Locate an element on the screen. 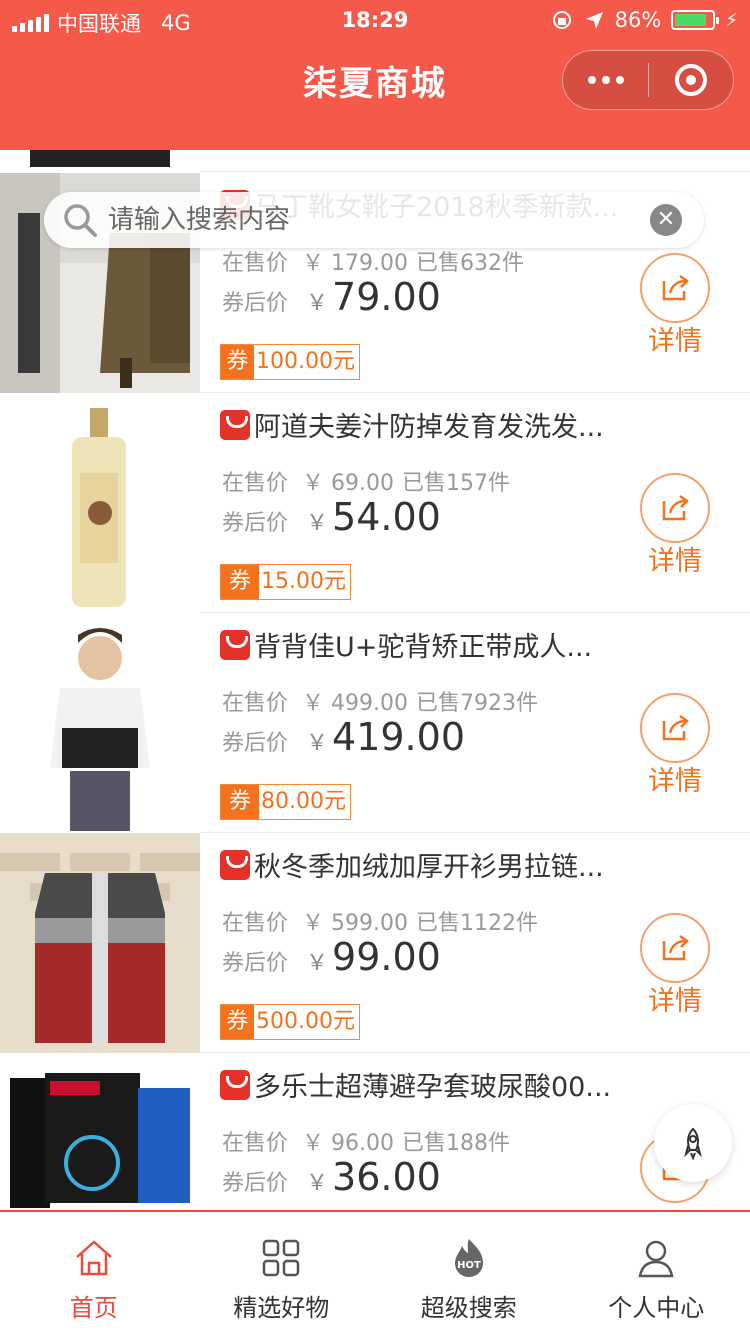 The image size is (750, 1334). original-price: 在售价 ￥ 179.00 已售632件 is located at coordinates (373, 263).